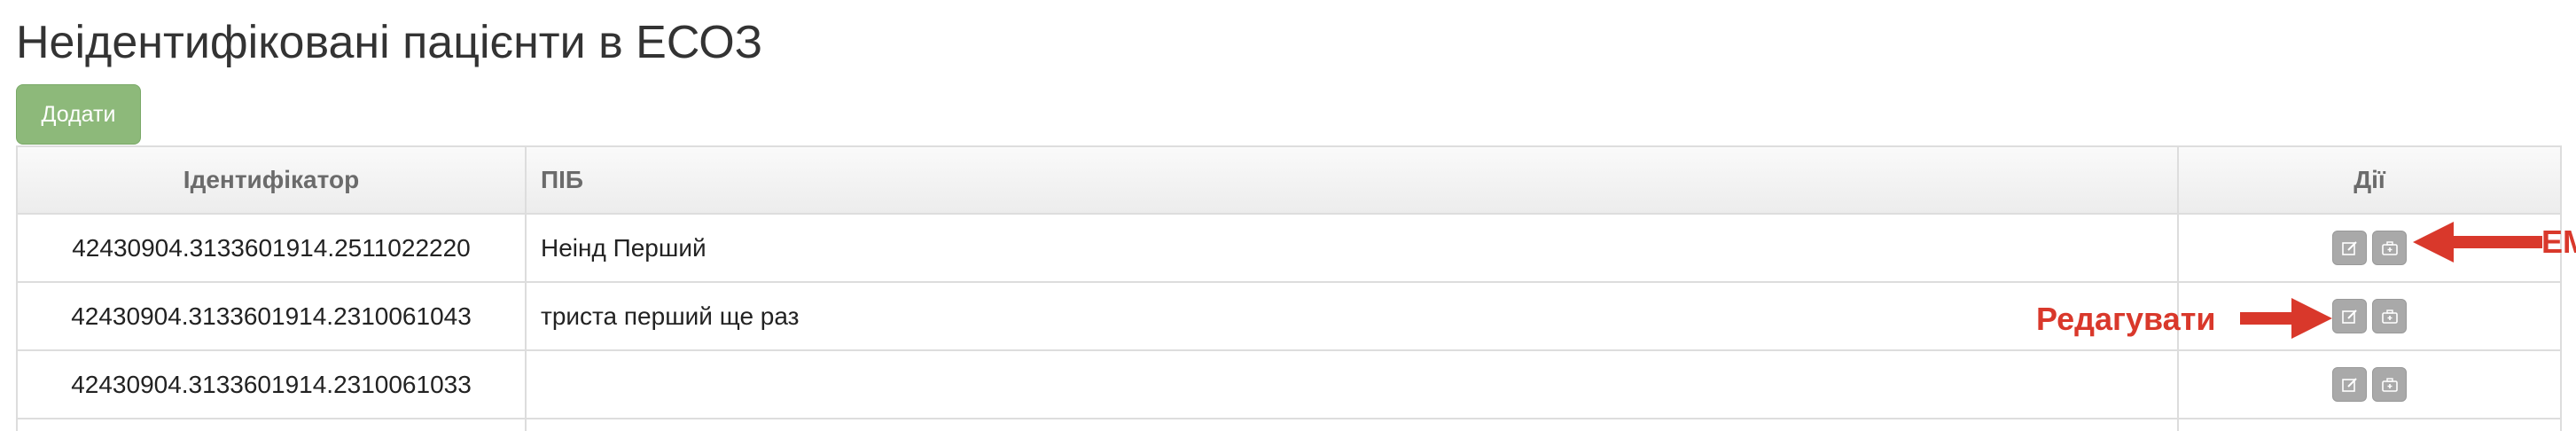 Image resolution: width=2576 pixels, height=431 pixels. I want to click on cell-identifier: 42430904.3133601914.2310061043, so click(271, 316).